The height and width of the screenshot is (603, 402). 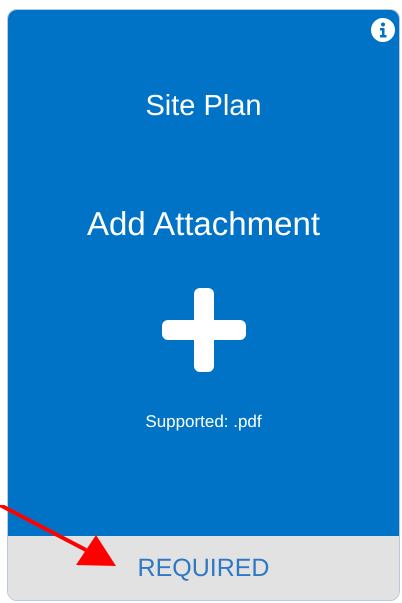 What do you see at coordinates (203, 422) in the screenshot?
I see `supported-formats: Supported: .pdf` at bounding box center [203, 422].